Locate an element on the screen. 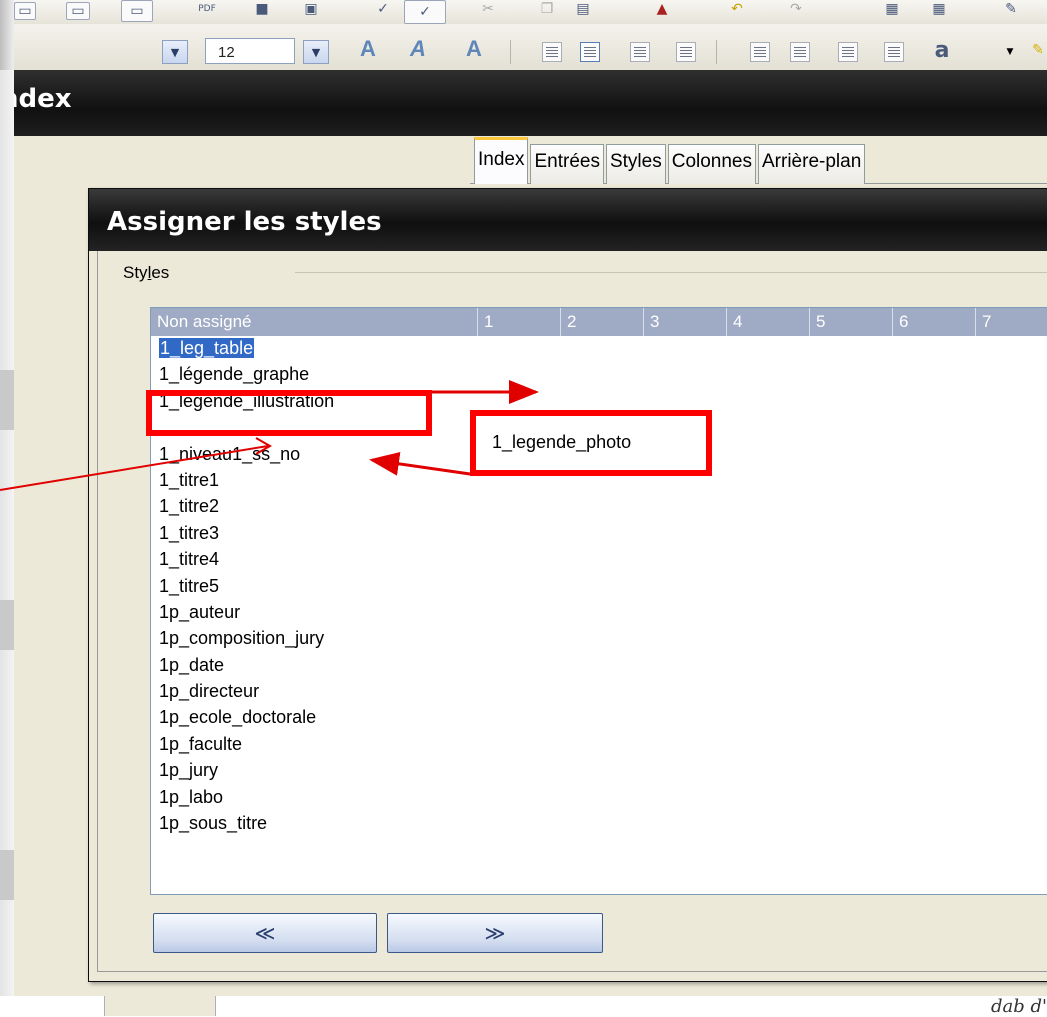  redo-icon: ↷ is located at coordinates (796, 9).